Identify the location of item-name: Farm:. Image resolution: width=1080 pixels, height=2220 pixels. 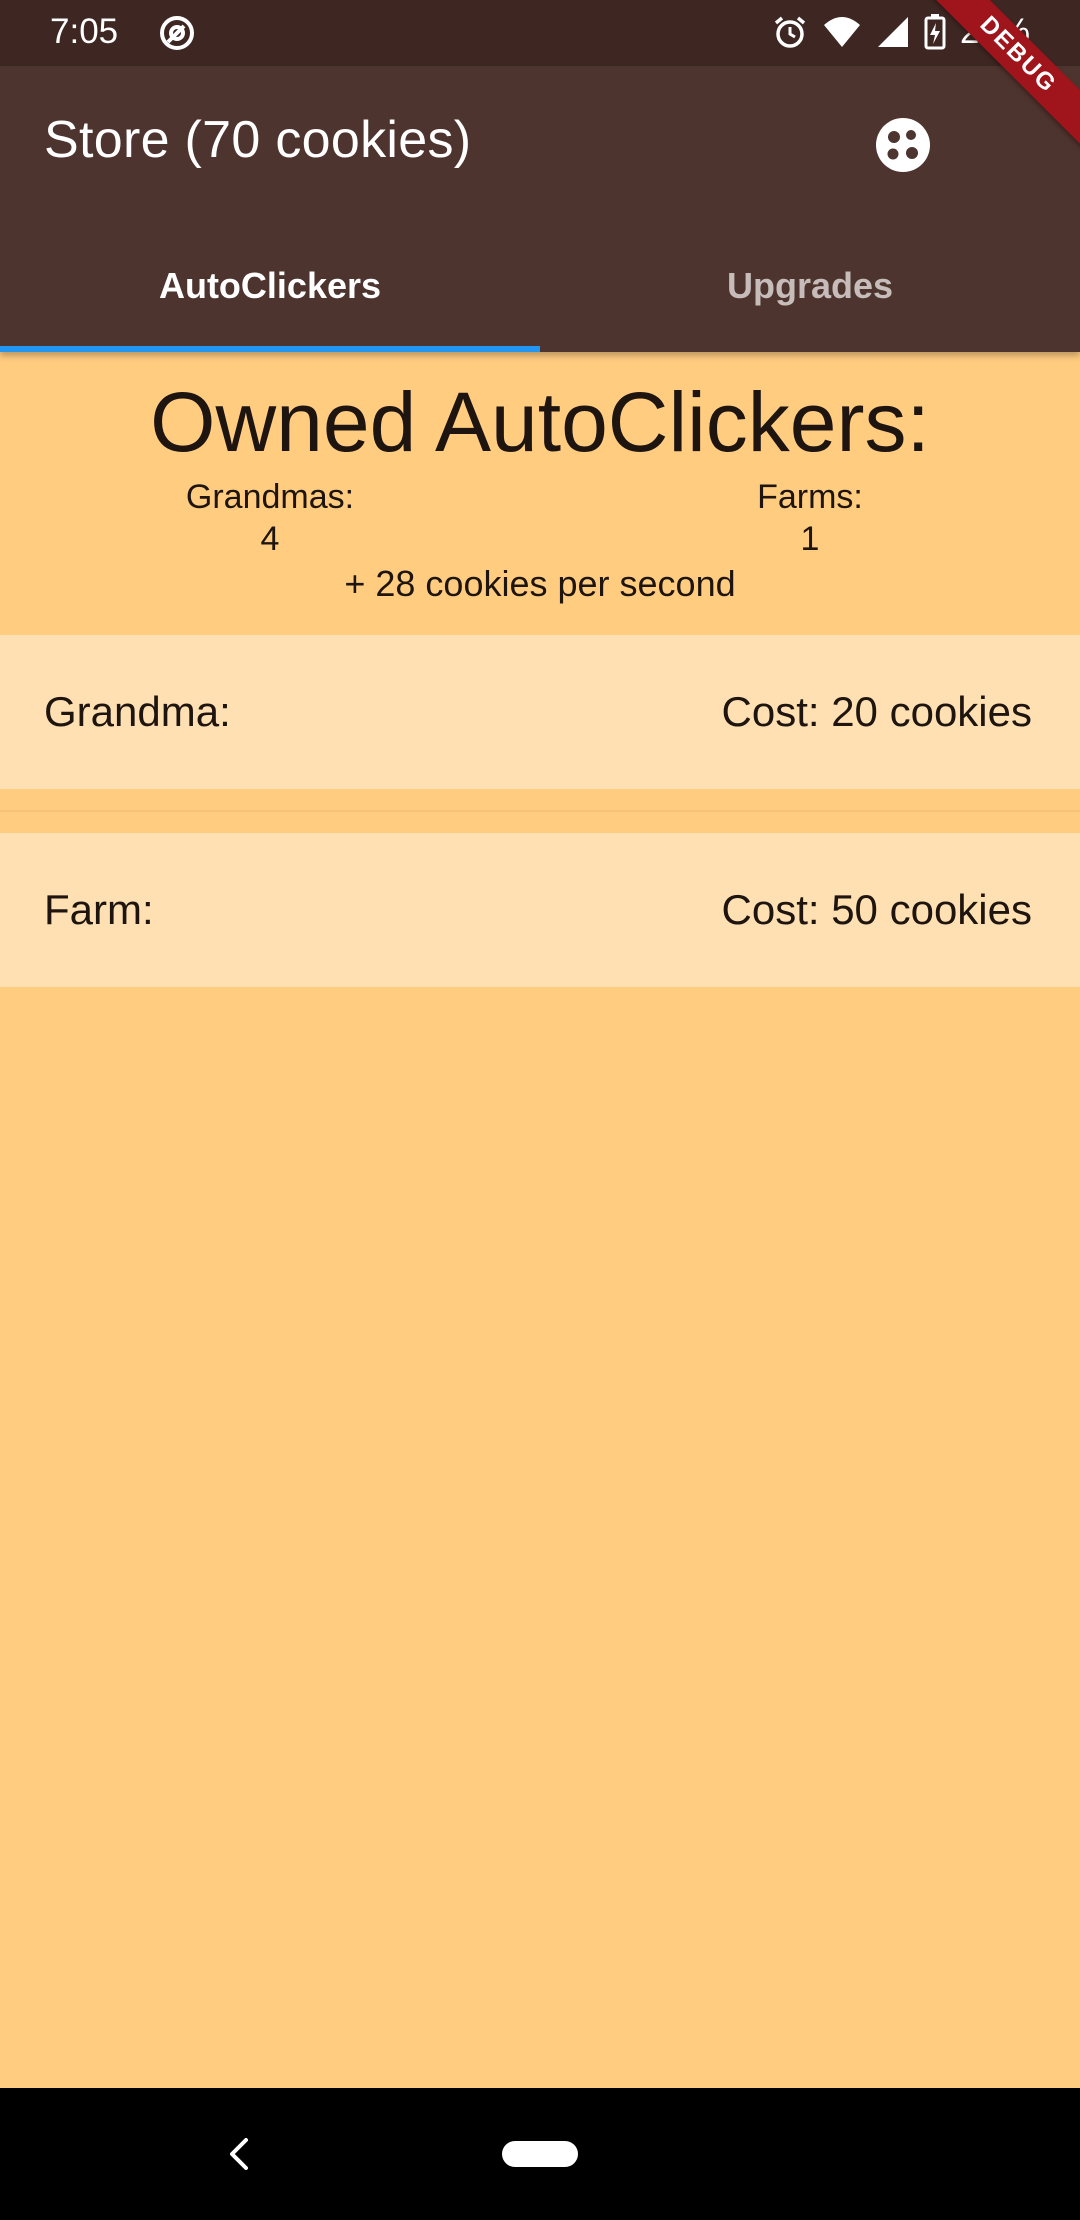
(99, 909).